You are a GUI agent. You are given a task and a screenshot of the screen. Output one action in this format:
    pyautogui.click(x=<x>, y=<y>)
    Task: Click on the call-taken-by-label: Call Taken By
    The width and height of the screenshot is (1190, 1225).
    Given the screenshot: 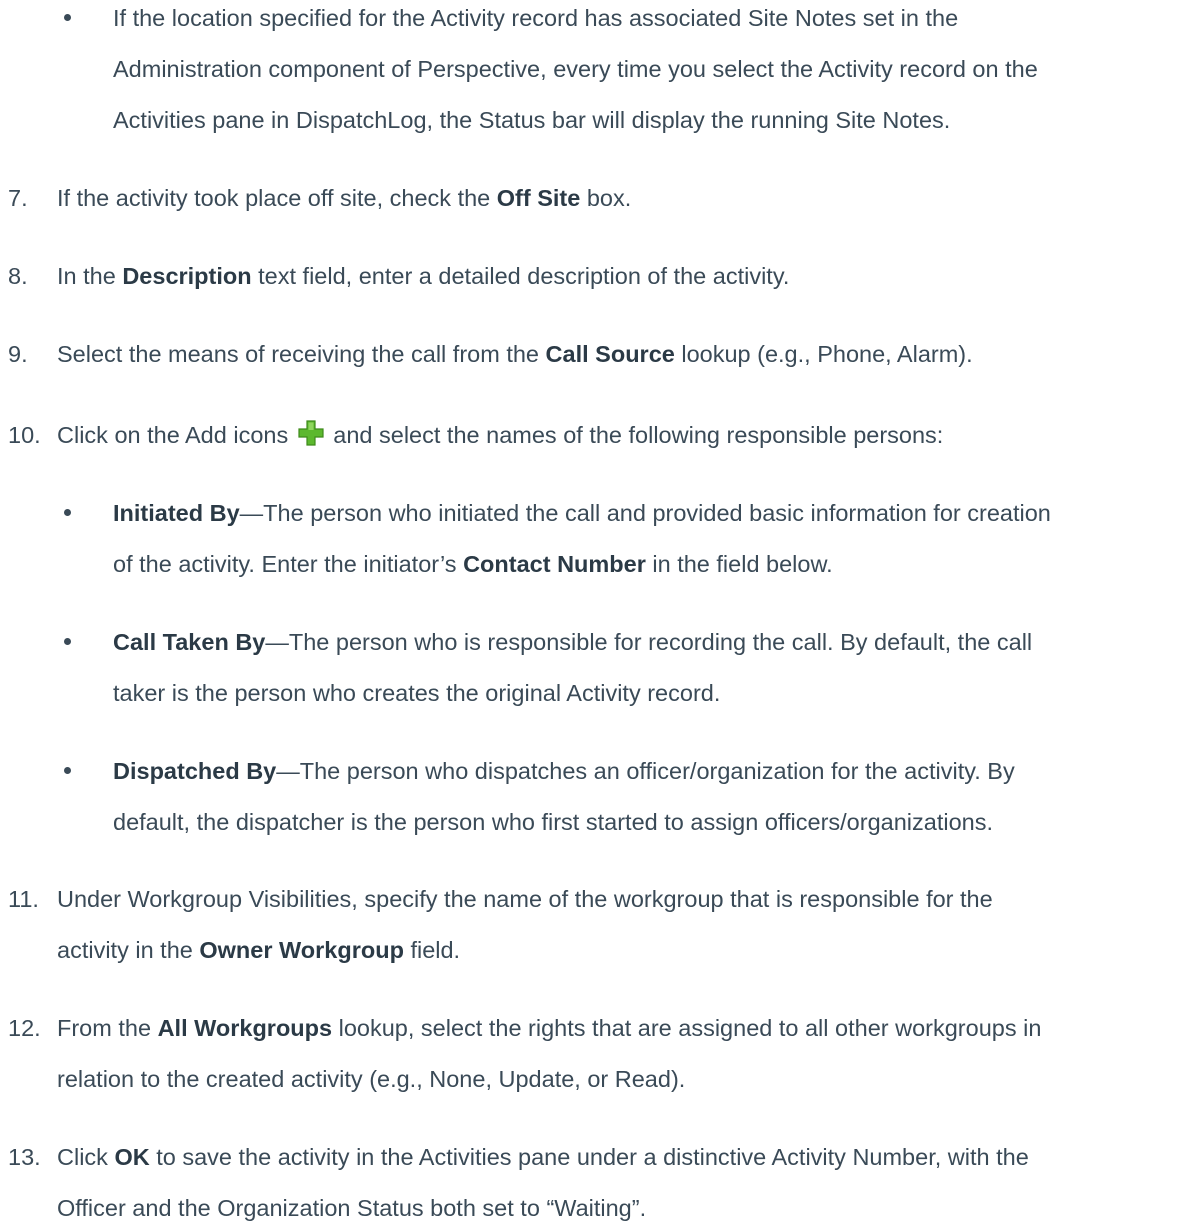 What is the action you would take?
    pyautogui.click(x=189, y=642)
    